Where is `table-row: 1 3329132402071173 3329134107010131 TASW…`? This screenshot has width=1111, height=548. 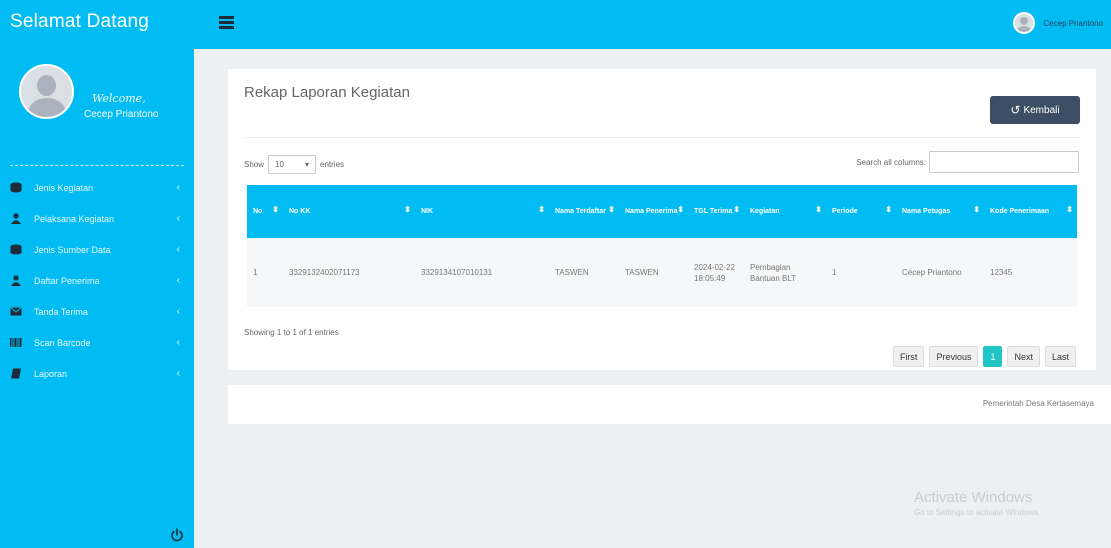 table-row: 1 3329132402071173 3329134107010131 TASW… is located at coordinates (662, 272).